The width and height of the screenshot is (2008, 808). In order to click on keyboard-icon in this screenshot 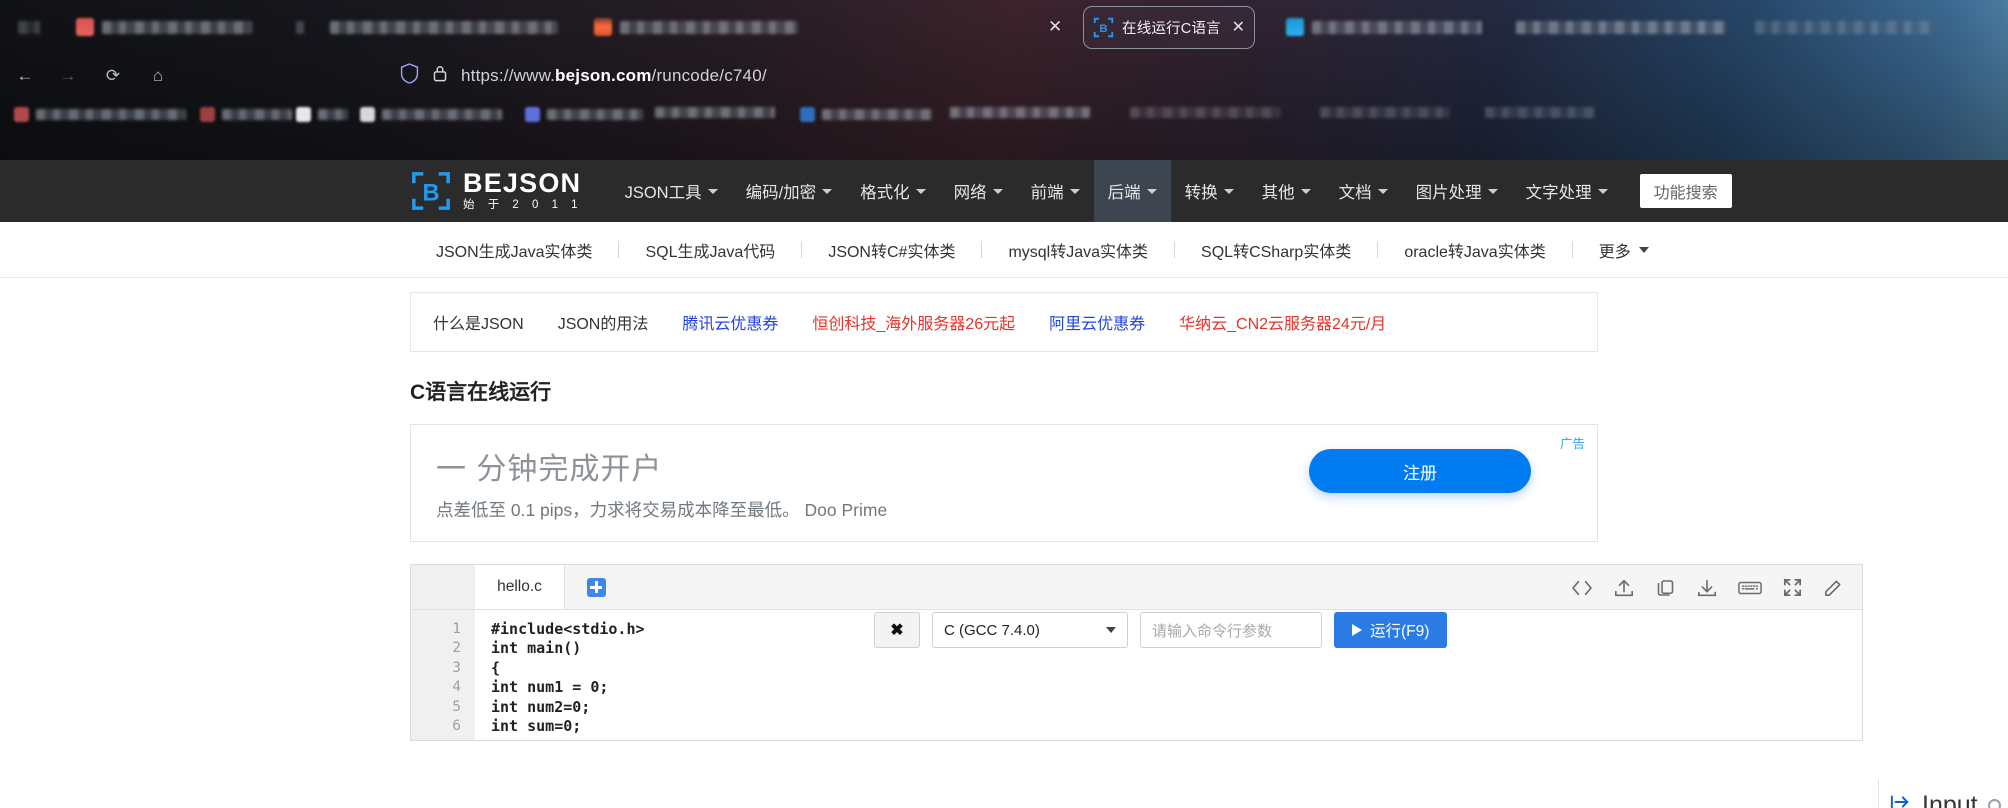, I will do `click(1750, 588)`.